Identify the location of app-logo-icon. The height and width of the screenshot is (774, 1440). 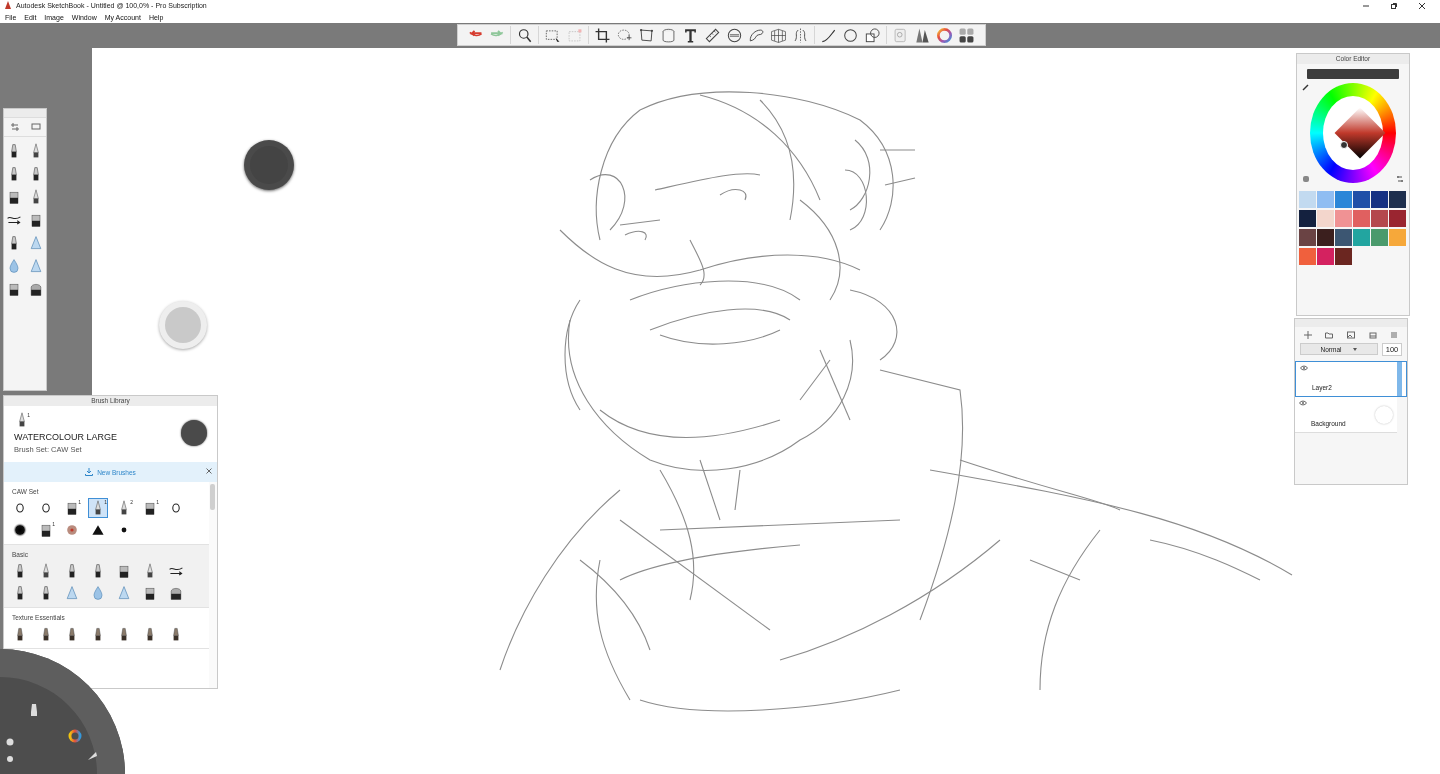
(8, 5).